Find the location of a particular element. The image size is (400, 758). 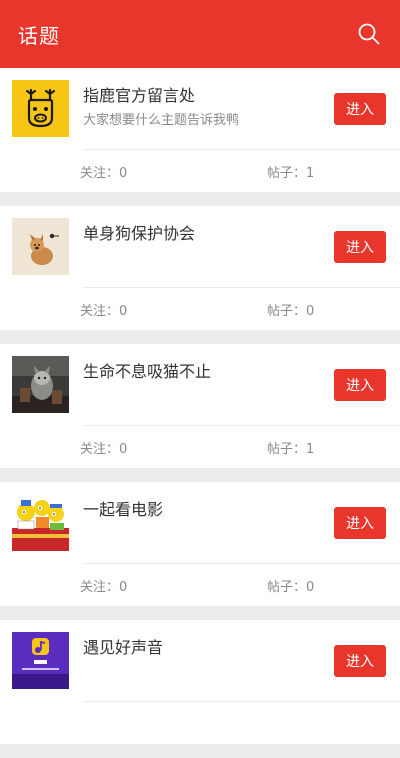

cat-photo-thumbnail is located at coordinates (40, 384).